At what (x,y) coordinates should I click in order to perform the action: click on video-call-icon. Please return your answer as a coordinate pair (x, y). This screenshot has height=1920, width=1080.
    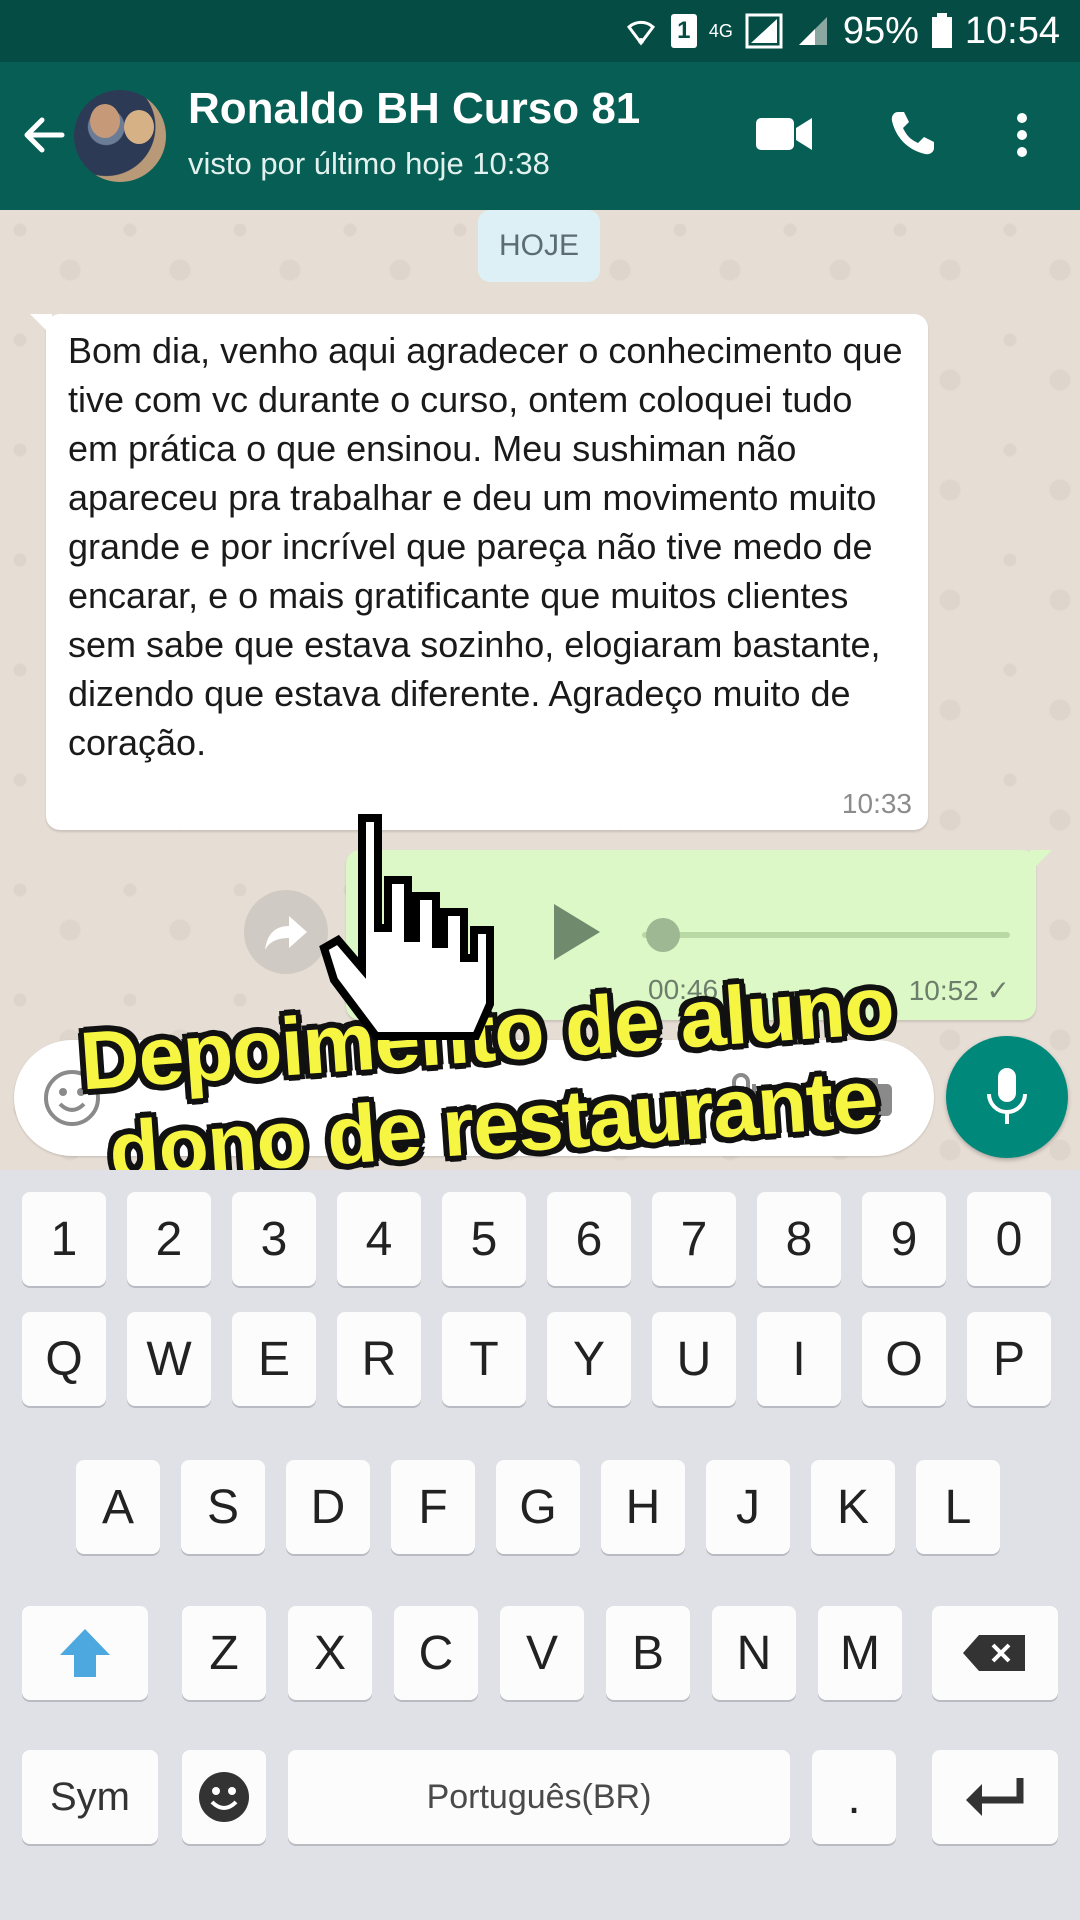
    Looking at the image, I should click on (784, 134).